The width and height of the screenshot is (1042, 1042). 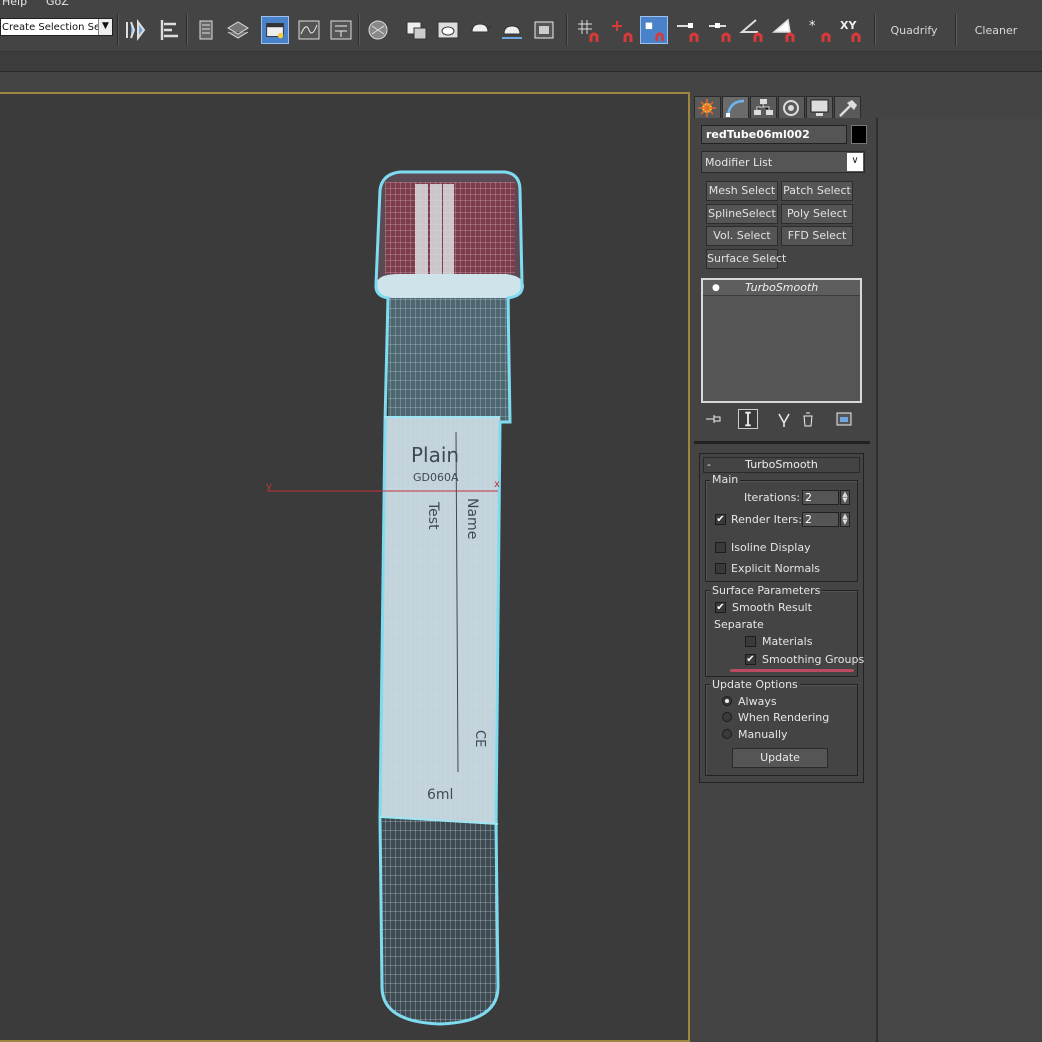 What do you see at coordinates (783, 162) in the screenshot?
I see `modifier-list-dropdown: Modifier List ∨` at bounding box center [783, 162].